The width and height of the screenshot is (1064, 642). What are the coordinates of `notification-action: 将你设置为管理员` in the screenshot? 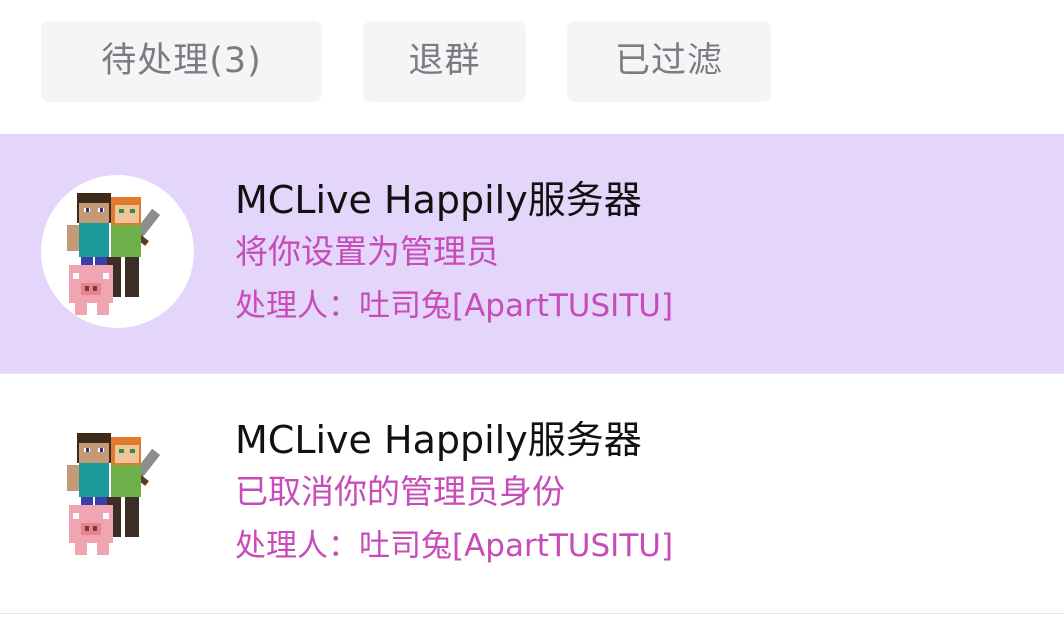 It's located at (367, 251).